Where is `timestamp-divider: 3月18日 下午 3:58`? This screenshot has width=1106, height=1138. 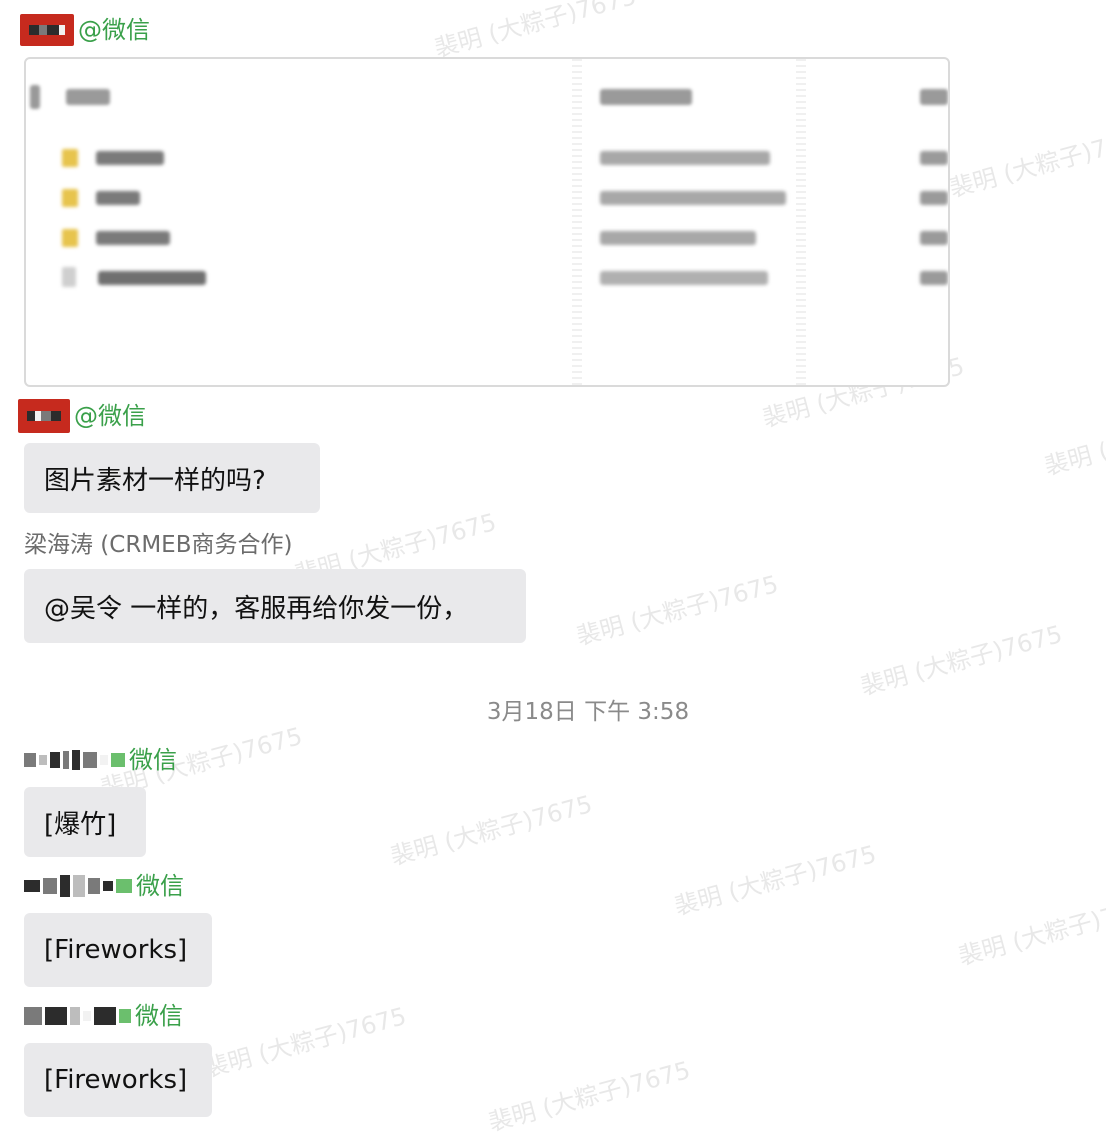 timestamp-divider: 3月18日 下午 3:58 is located at coordinates (588, 712).